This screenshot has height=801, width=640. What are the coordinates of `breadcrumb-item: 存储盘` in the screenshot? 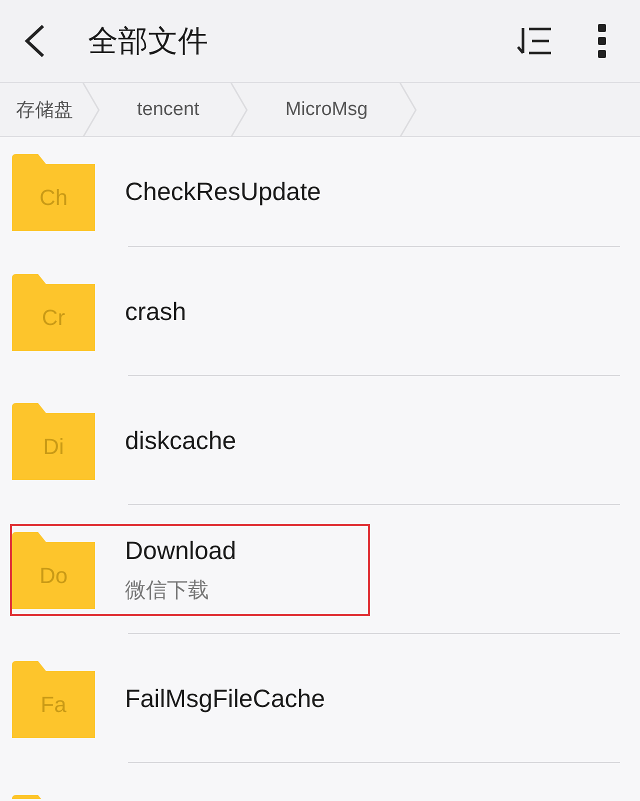 It's located at (40, 109).